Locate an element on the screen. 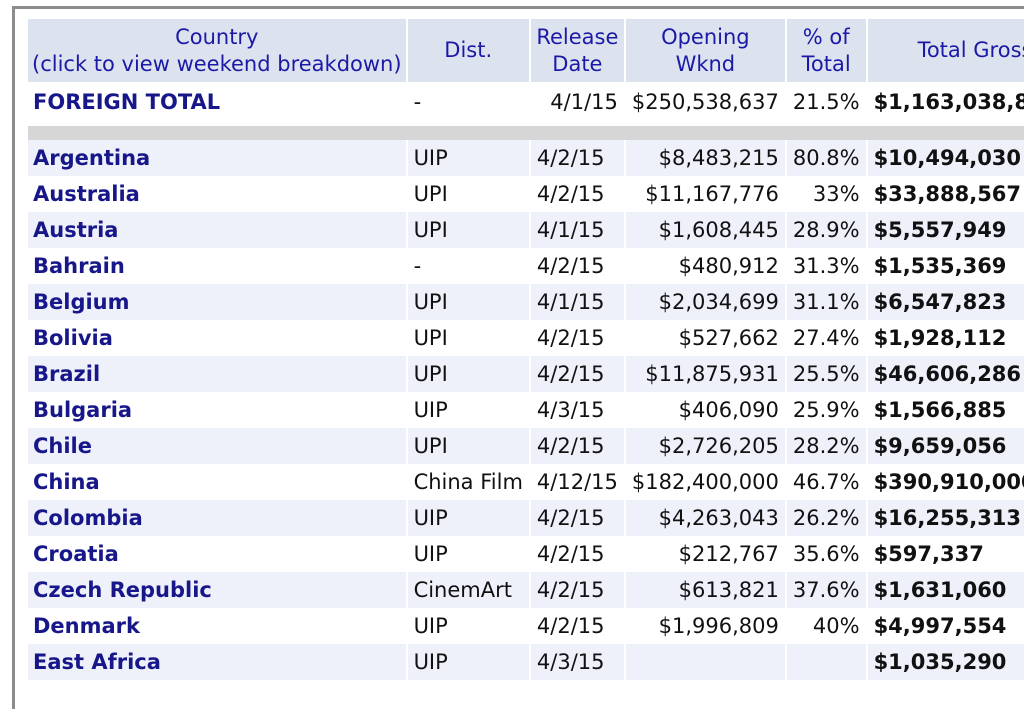 The image size is (1024, 709). header-percent-total: % of Total is located at coordinates (826, 50).